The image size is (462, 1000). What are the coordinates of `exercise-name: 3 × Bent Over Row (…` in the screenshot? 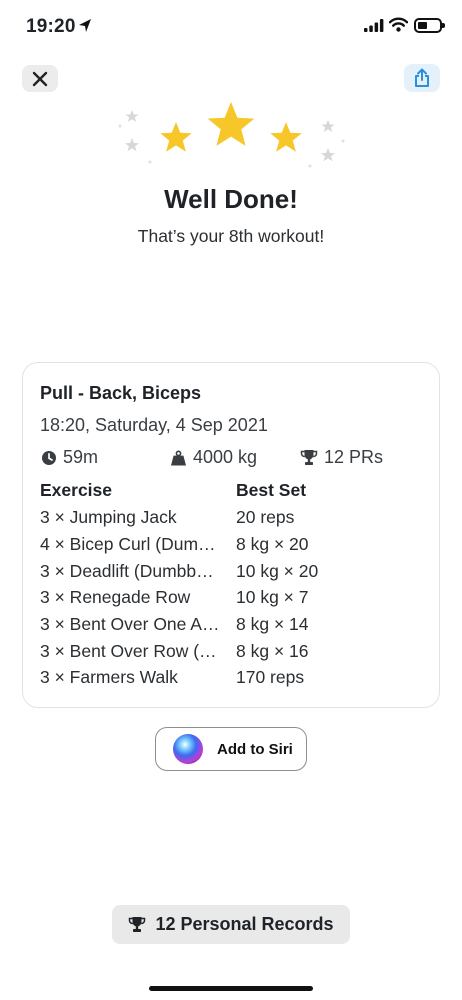 It's located at (128, 651).